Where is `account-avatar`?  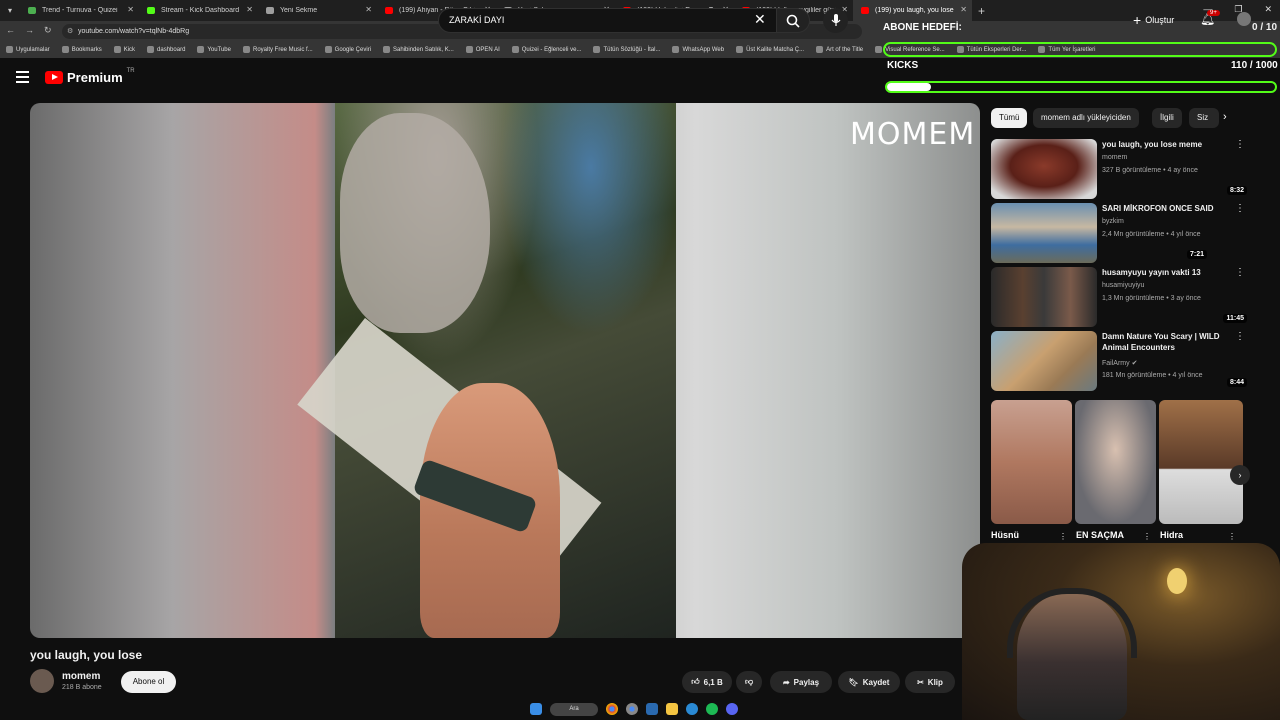
account-avatar is located at coordinates (1244, 19).